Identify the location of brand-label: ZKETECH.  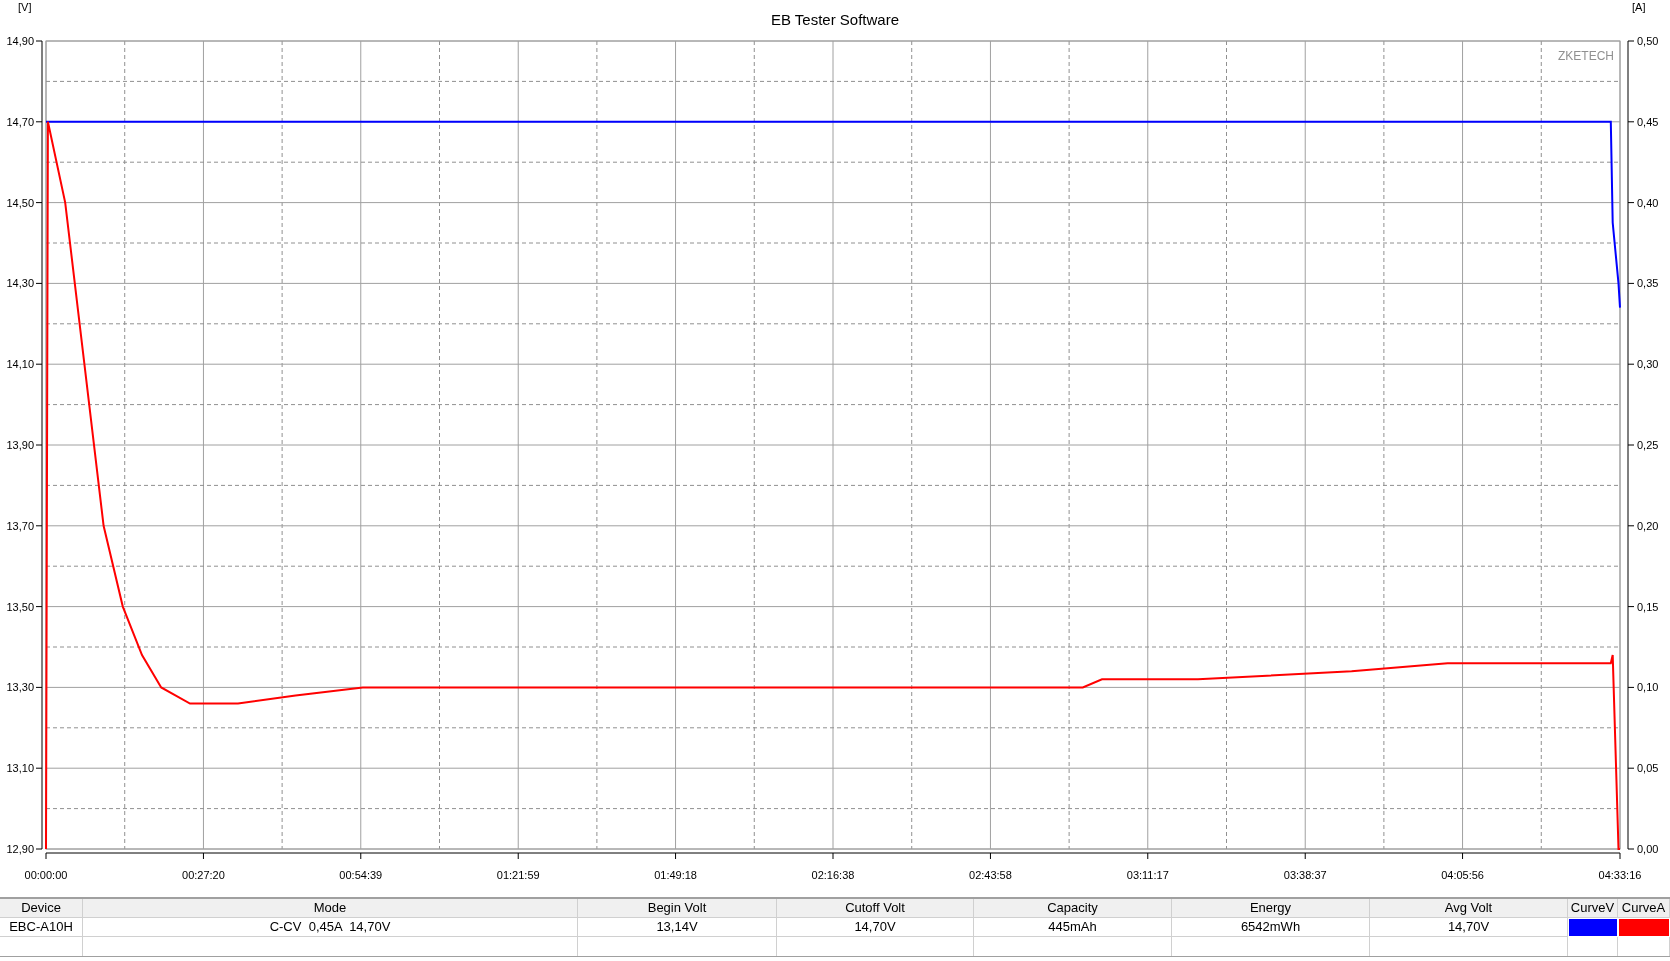
(1586, 56).